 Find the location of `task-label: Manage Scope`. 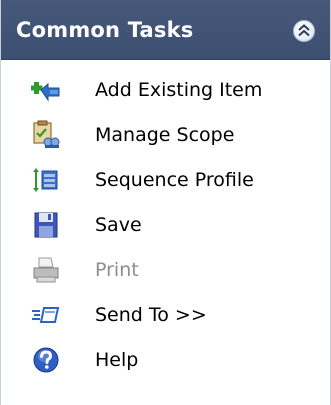

task-label: Manage Scope is located at coordinates (165, 135).